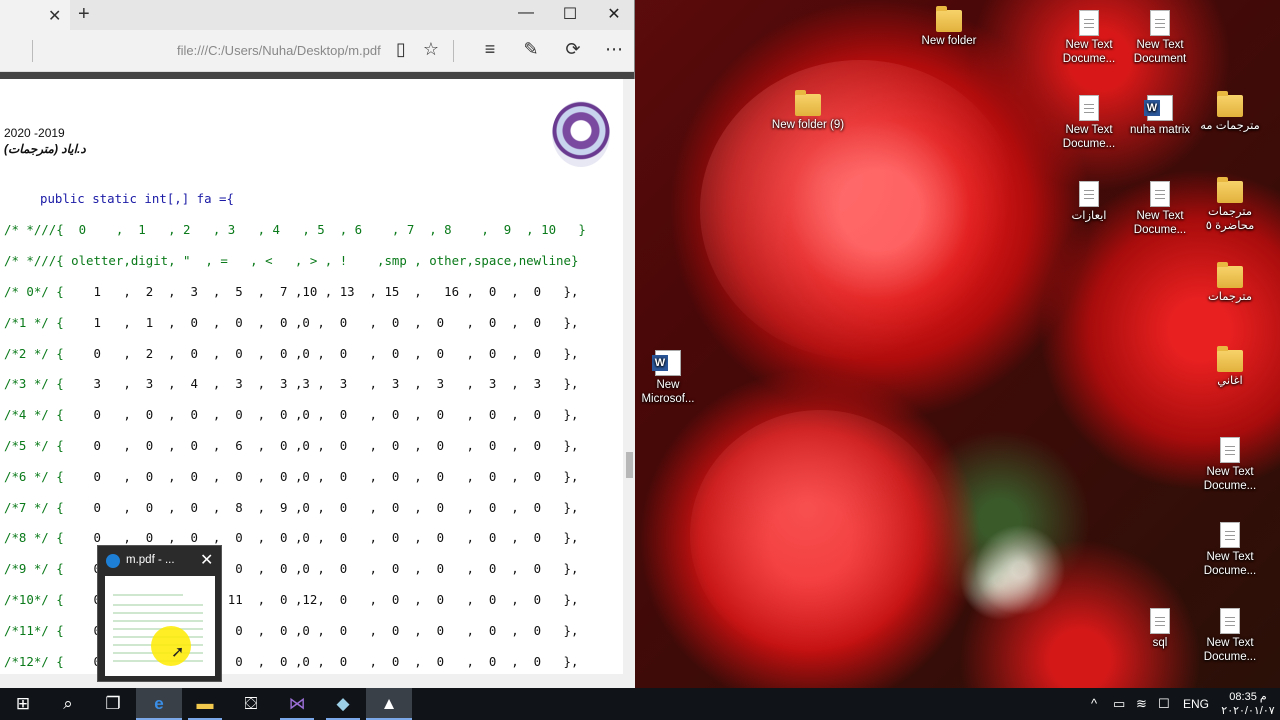 Image resolution: width=1280 pixels, height=720 pixels. I want to click on reading-view-icon: ▯, so click(401, 49).